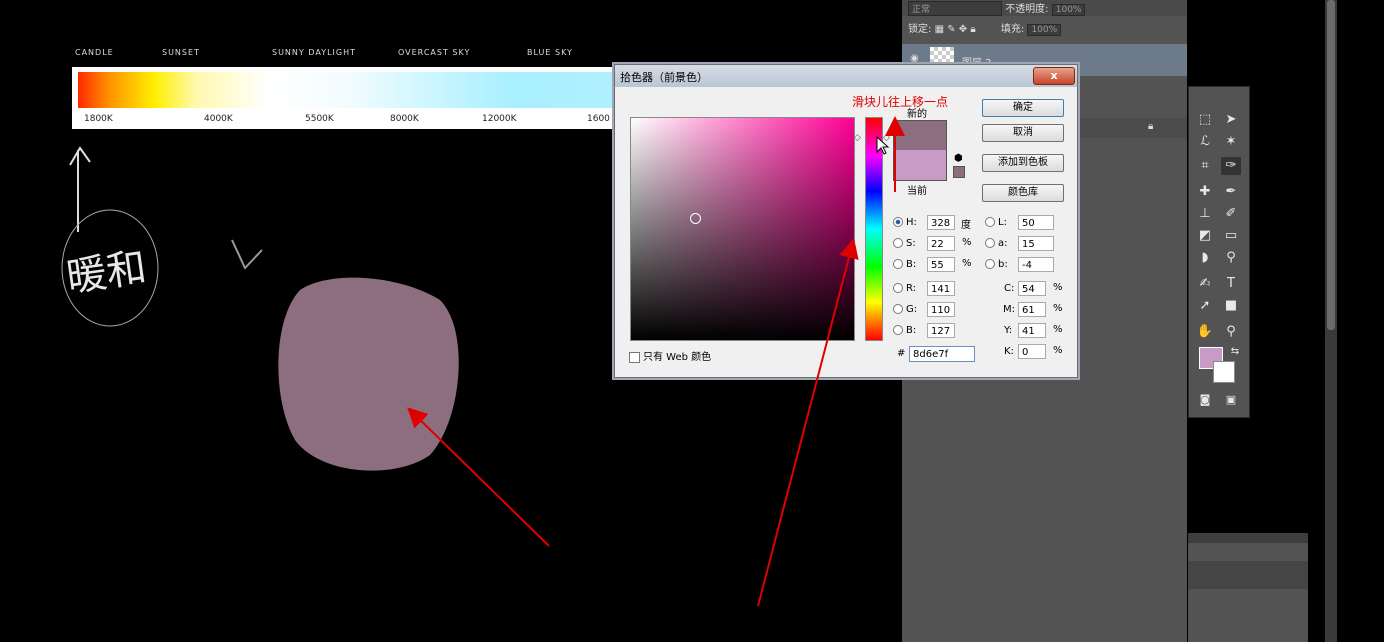 This screenshot has width=1384, height=642. Describe the element at coordinates (1248, 538) in the screenshot. I see `bottom-panel-header` at that location.